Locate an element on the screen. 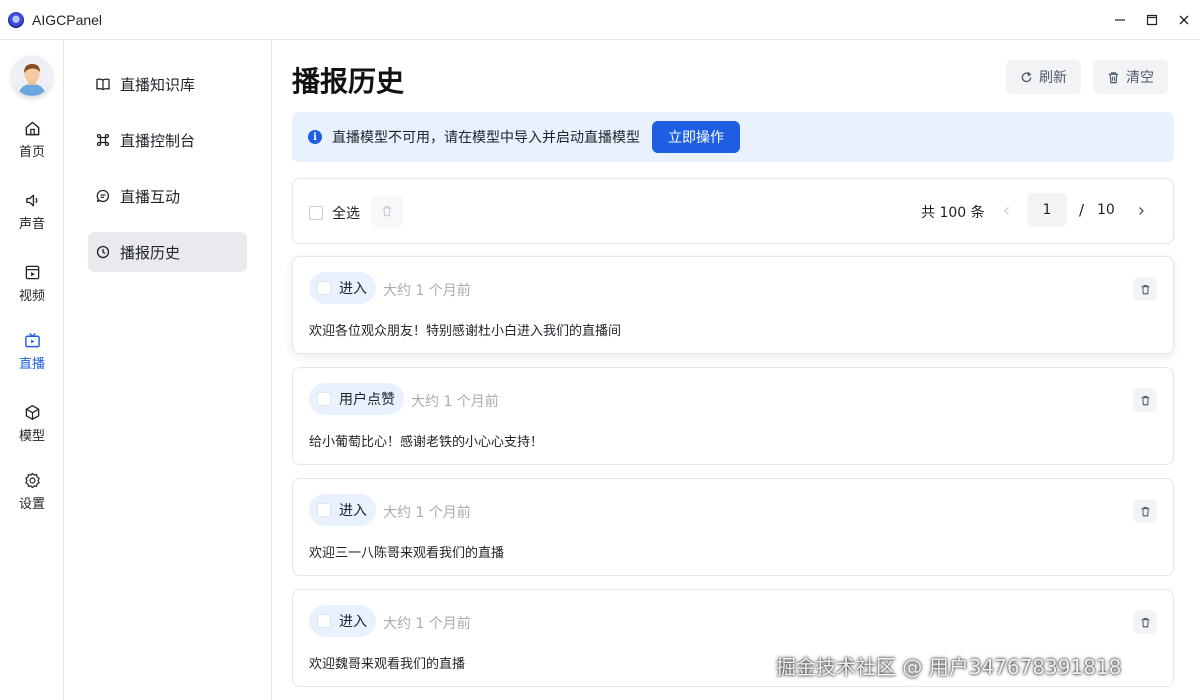 The height and width of the screenshot is (700, 1200). list-item: 进入 大约 1 个月前 欢迎三一八陈哥来观看我们的直播 is located at coordinates (733, 527).